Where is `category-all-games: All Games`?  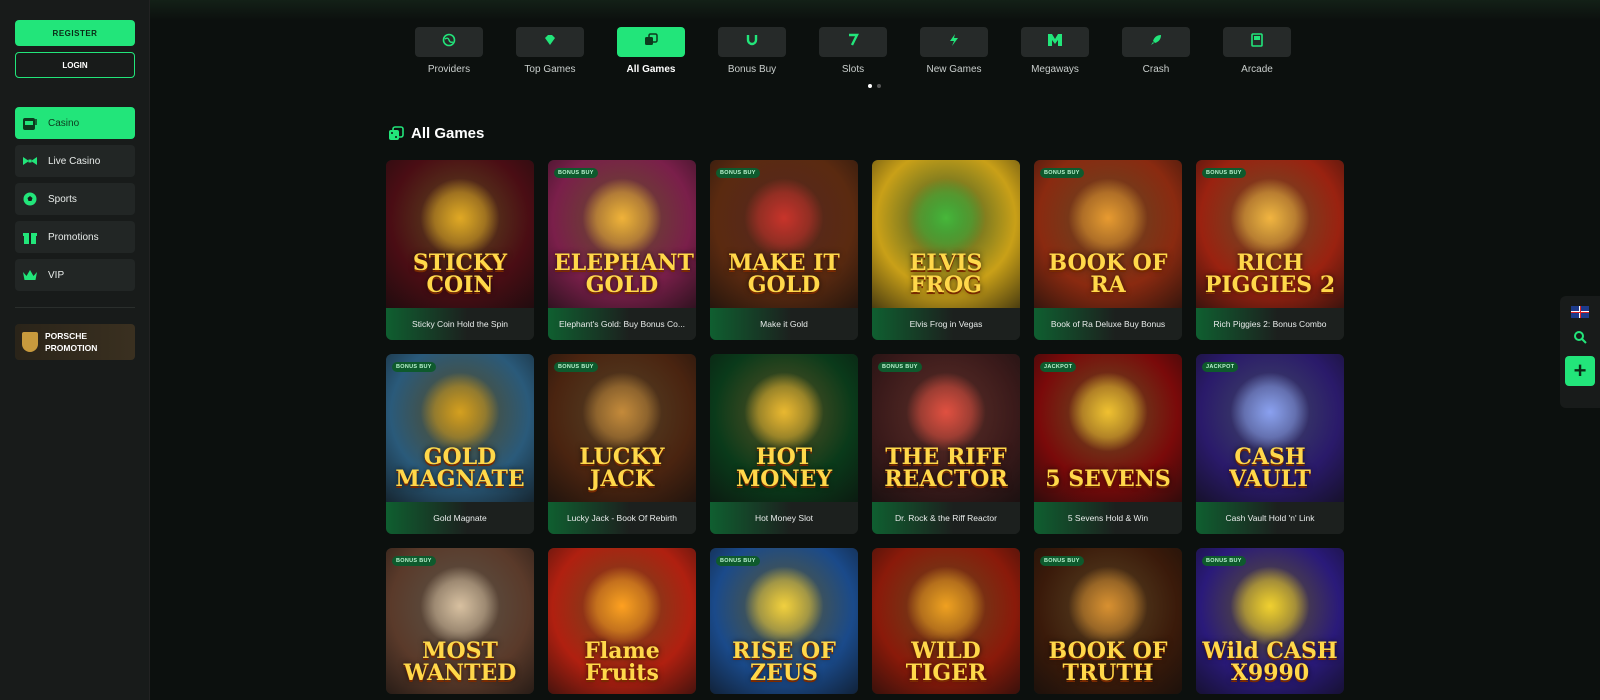 category-all-games: All Games is located at coordinates (667, 51).